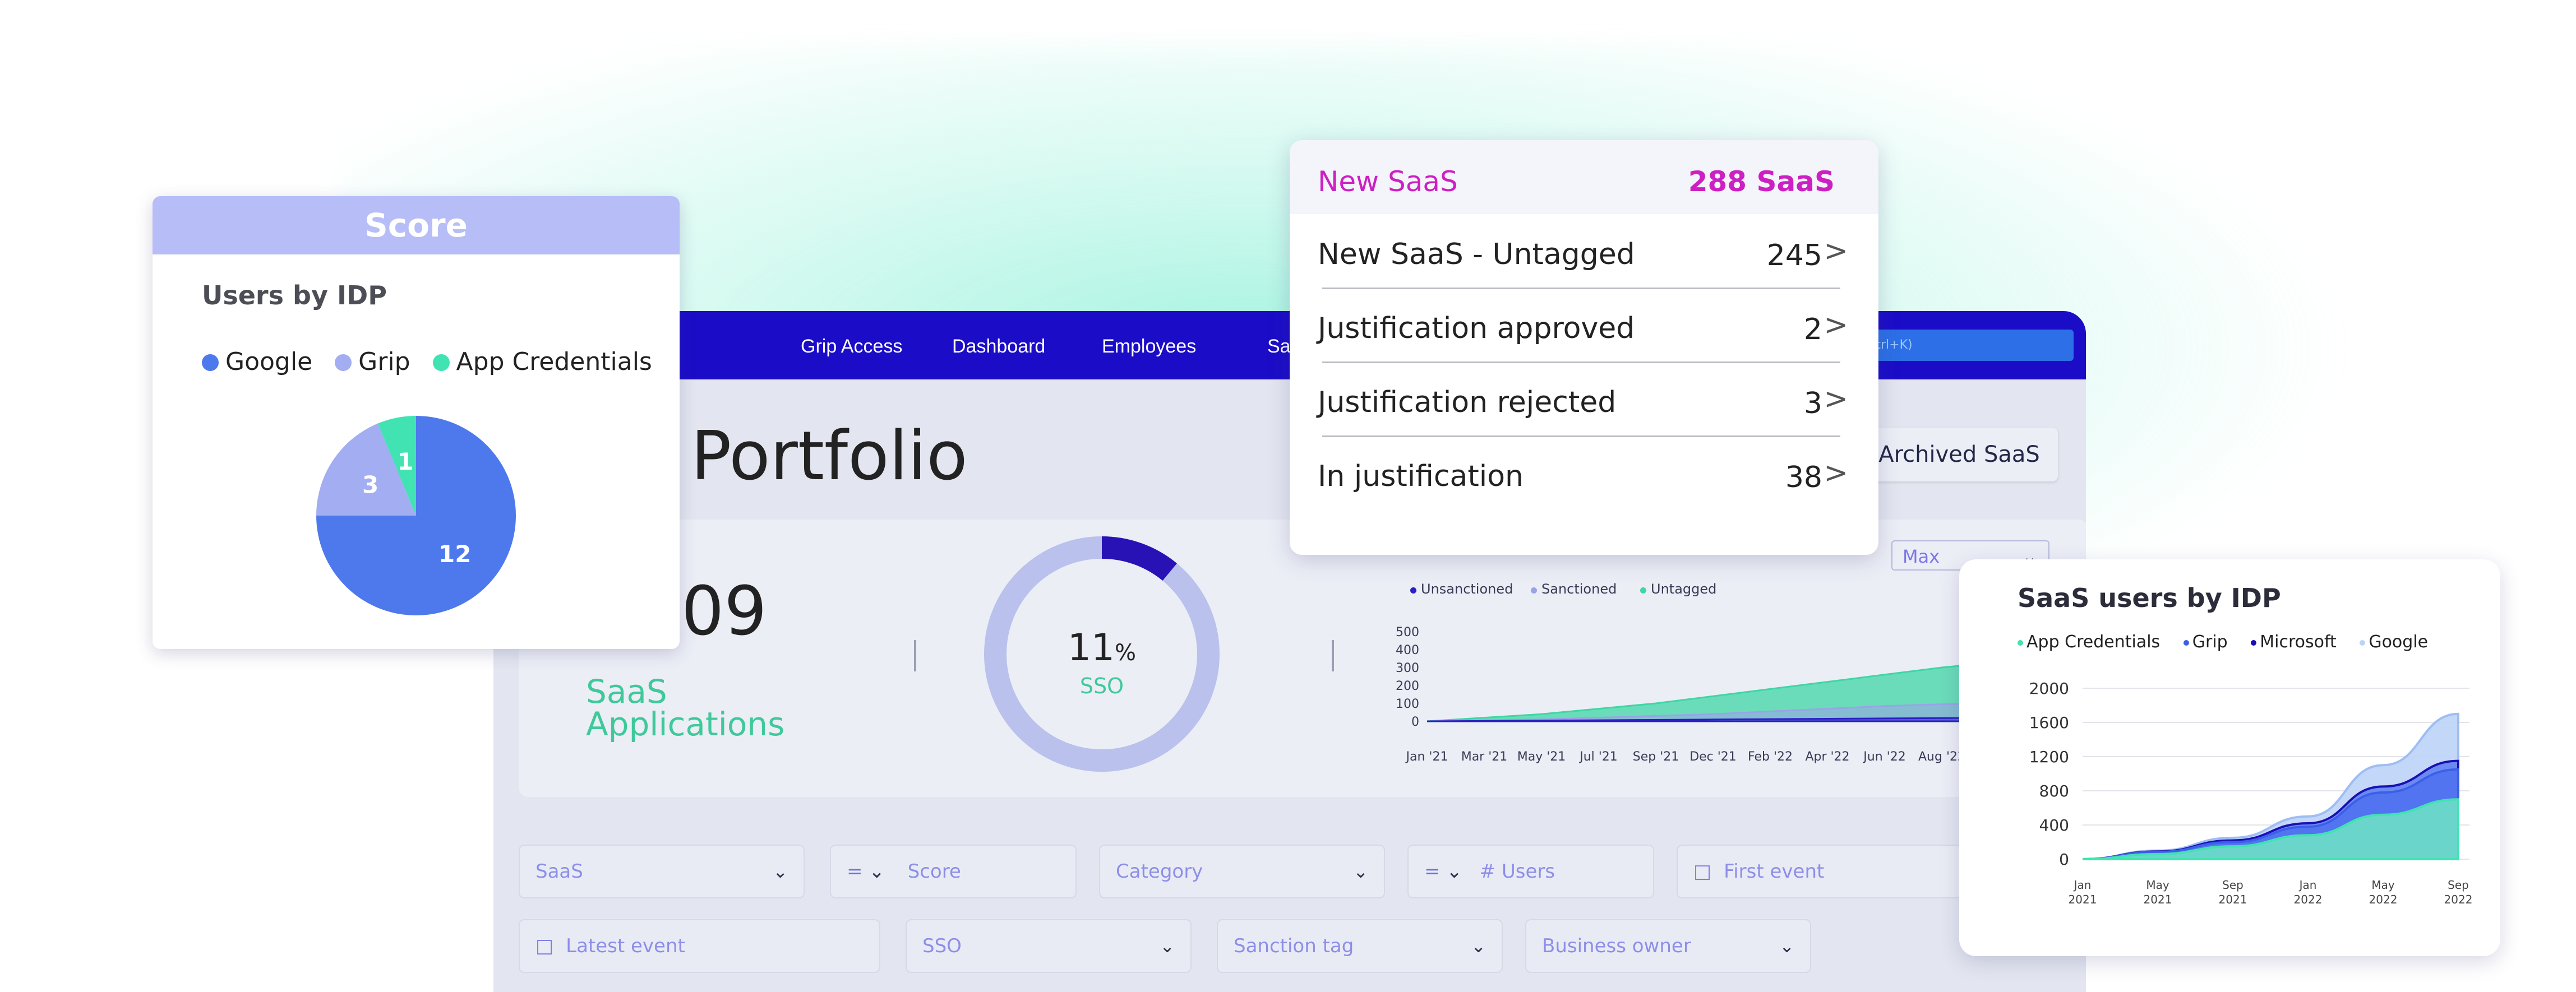 The width and height of the screenshot is (2576, 992). I want to click on nav-item-saas: Sa, so click(1279, 347).